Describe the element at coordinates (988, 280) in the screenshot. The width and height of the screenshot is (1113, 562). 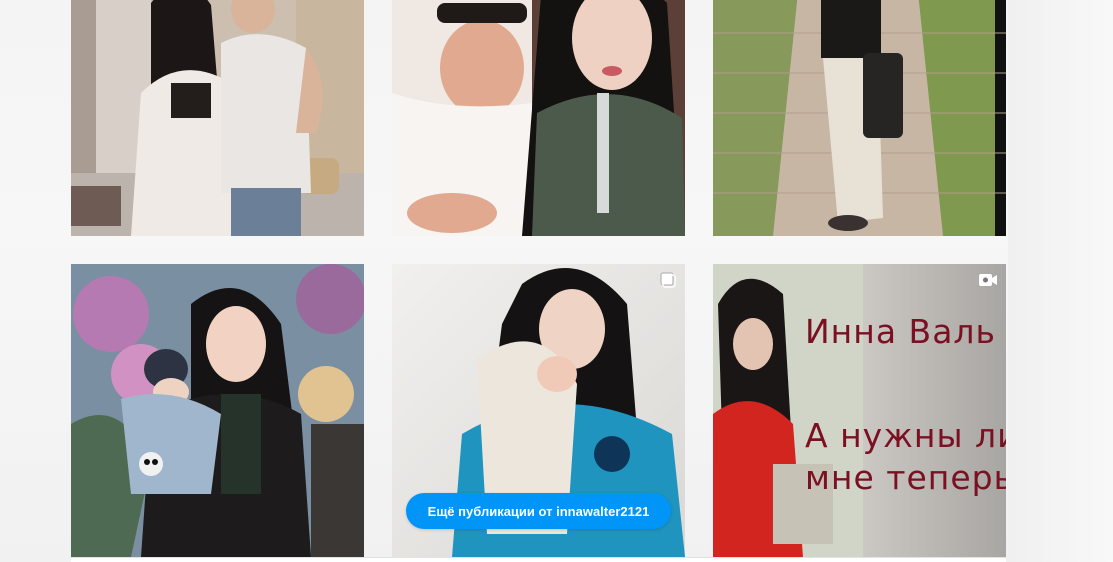
I see `video-icon` at that location.